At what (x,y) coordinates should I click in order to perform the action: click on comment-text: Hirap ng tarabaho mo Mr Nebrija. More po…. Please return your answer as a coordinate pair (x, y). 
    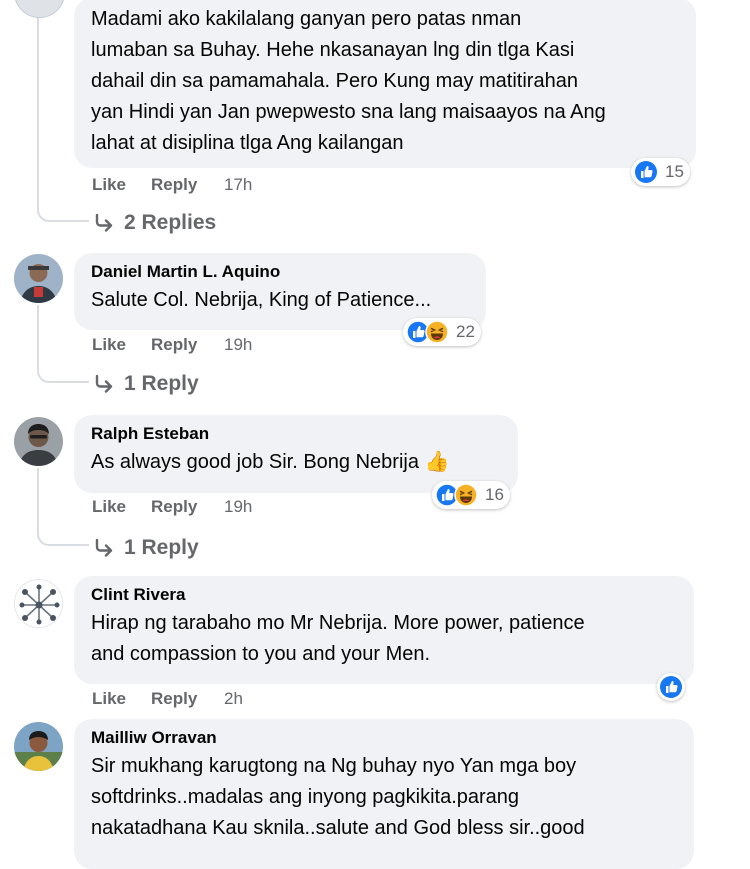
    Looking at the image, I should click on (338, 638).